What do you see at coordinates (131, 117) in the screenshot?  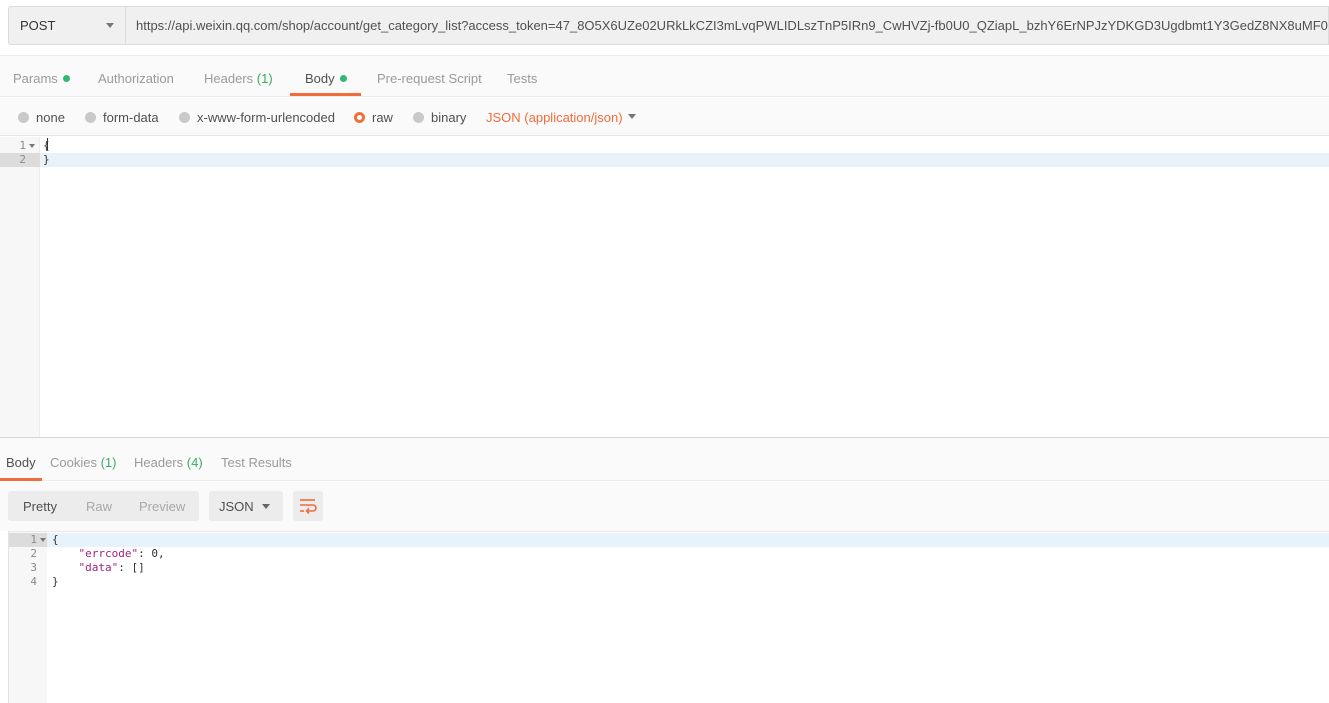 I see `radio-form-data-label: form-data` at bounding box center [131, 117].